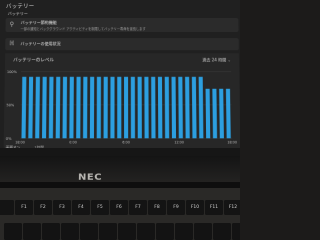 The width and height of the screenshot is (320, 240). Describe the element at coordinates (100, 207) in the screenshot. I see `keyboard-key: F5` at that location.